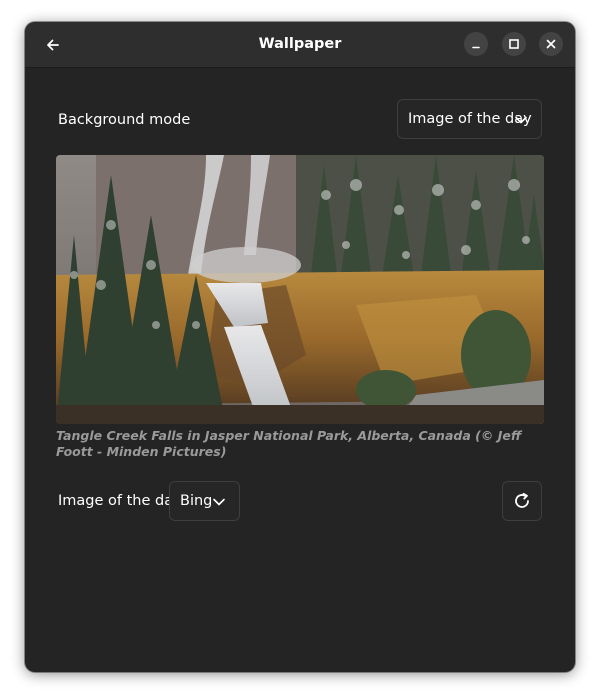 Image resolution: width=600 pixels, height=700 pixels. I want to click on arrow-left-icon, so click(53, 44).